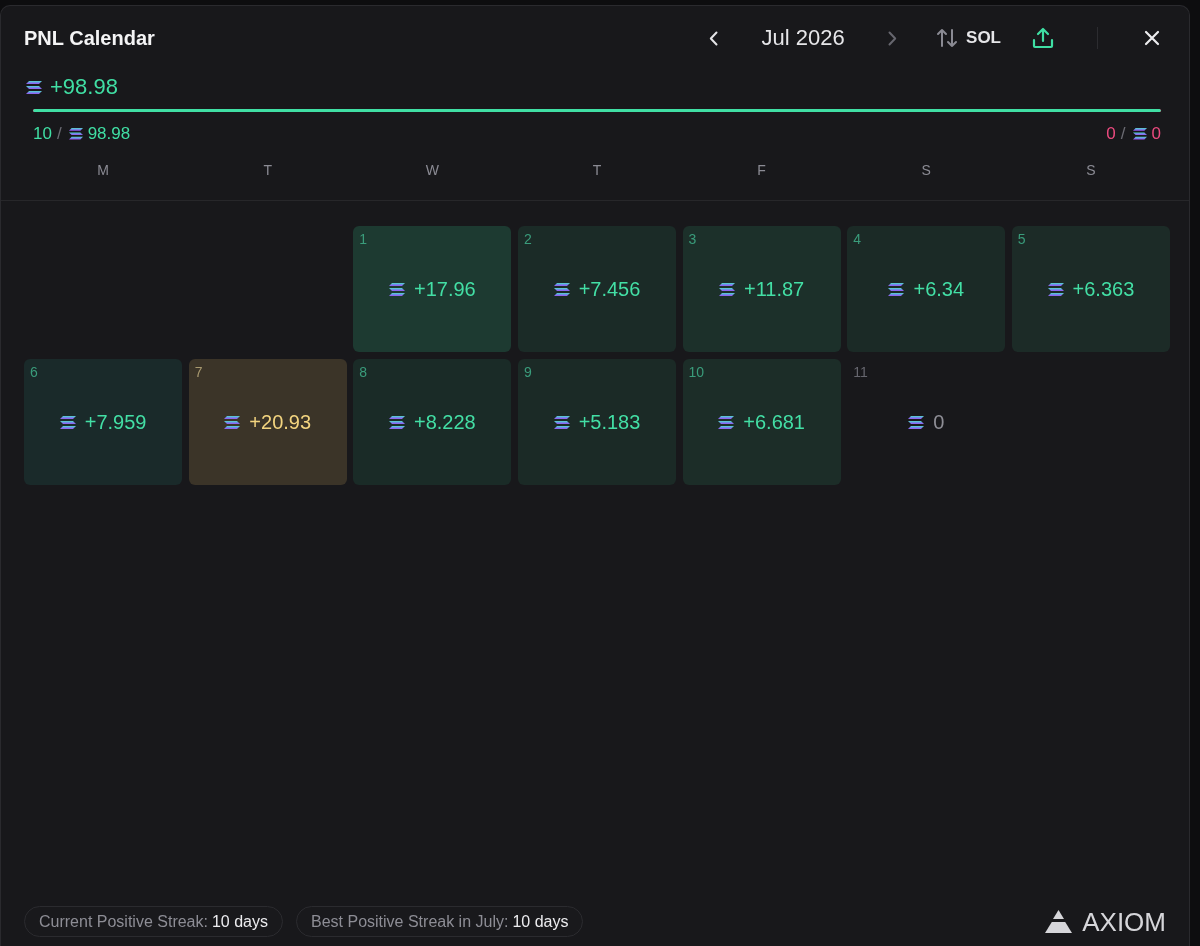 The width and height of the screenshot is (1200, 946). I want to click on pnl-value: +17.96, so click(445, 289).